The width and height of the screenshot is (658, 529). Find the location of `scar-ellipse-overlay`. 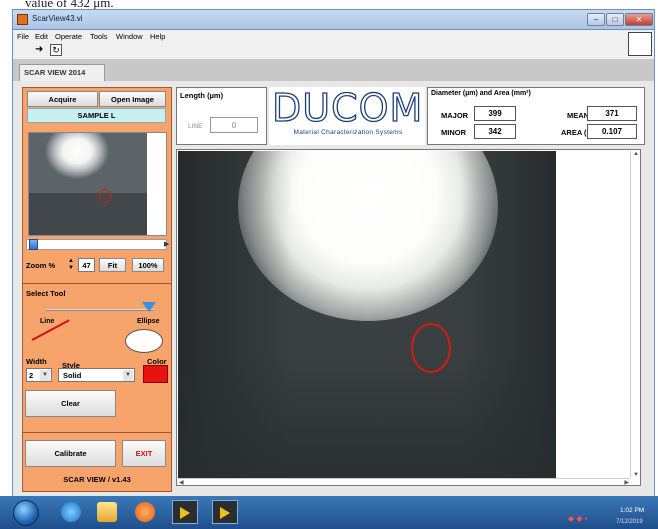

scar-ellipse-overlay is located at coordinates (431, 348).